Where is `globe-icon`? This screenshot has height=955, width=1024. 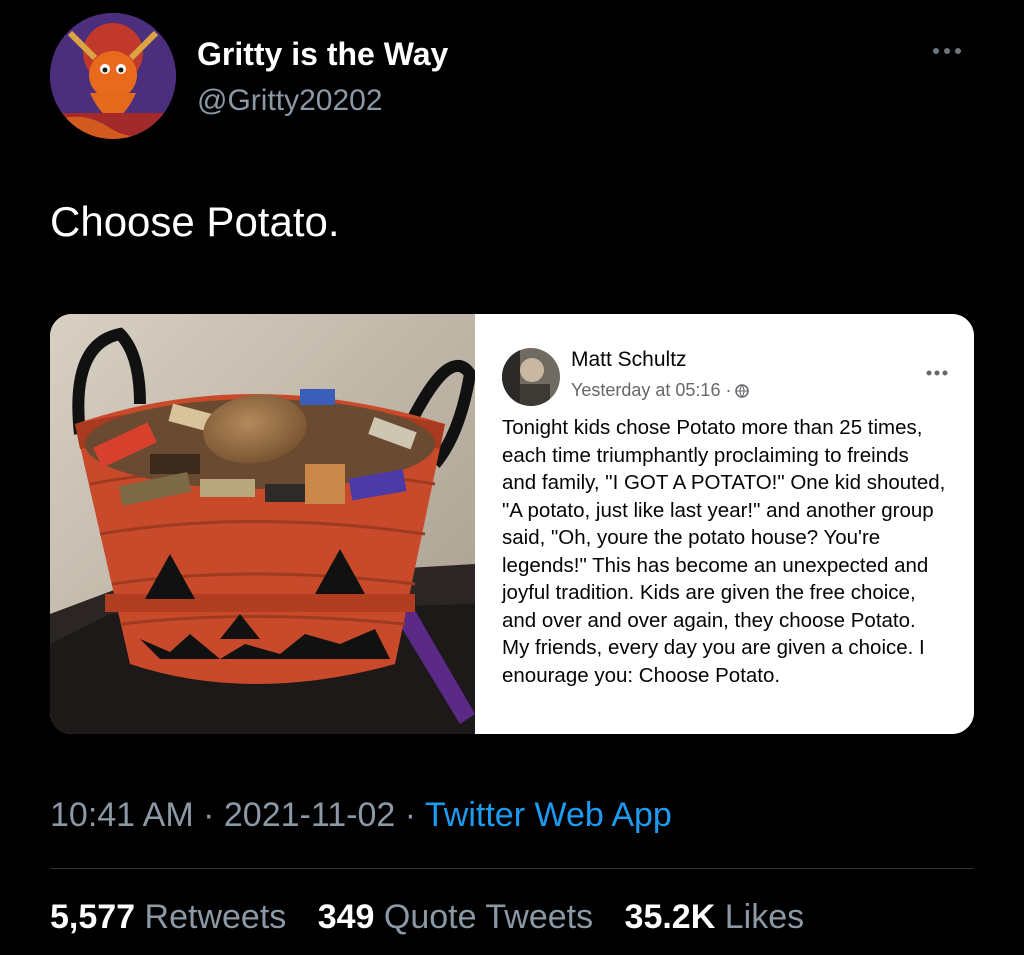
globe-icon is located at coordinates (742, 390).